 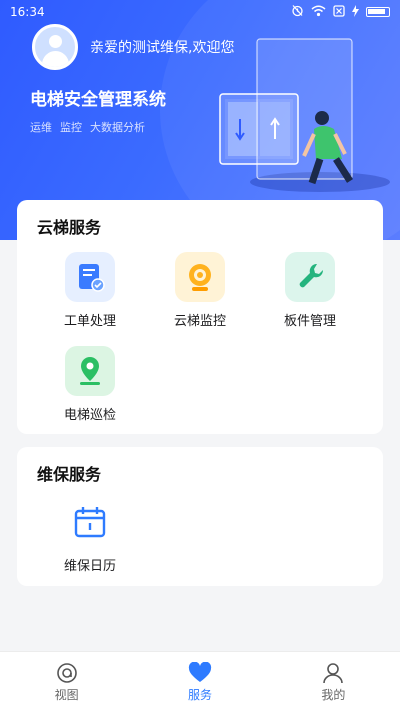 What do you see at coordinates (199, 695) in the screenshot?
I see `tab-service-label: 服务` at bounding box center [199, 695].